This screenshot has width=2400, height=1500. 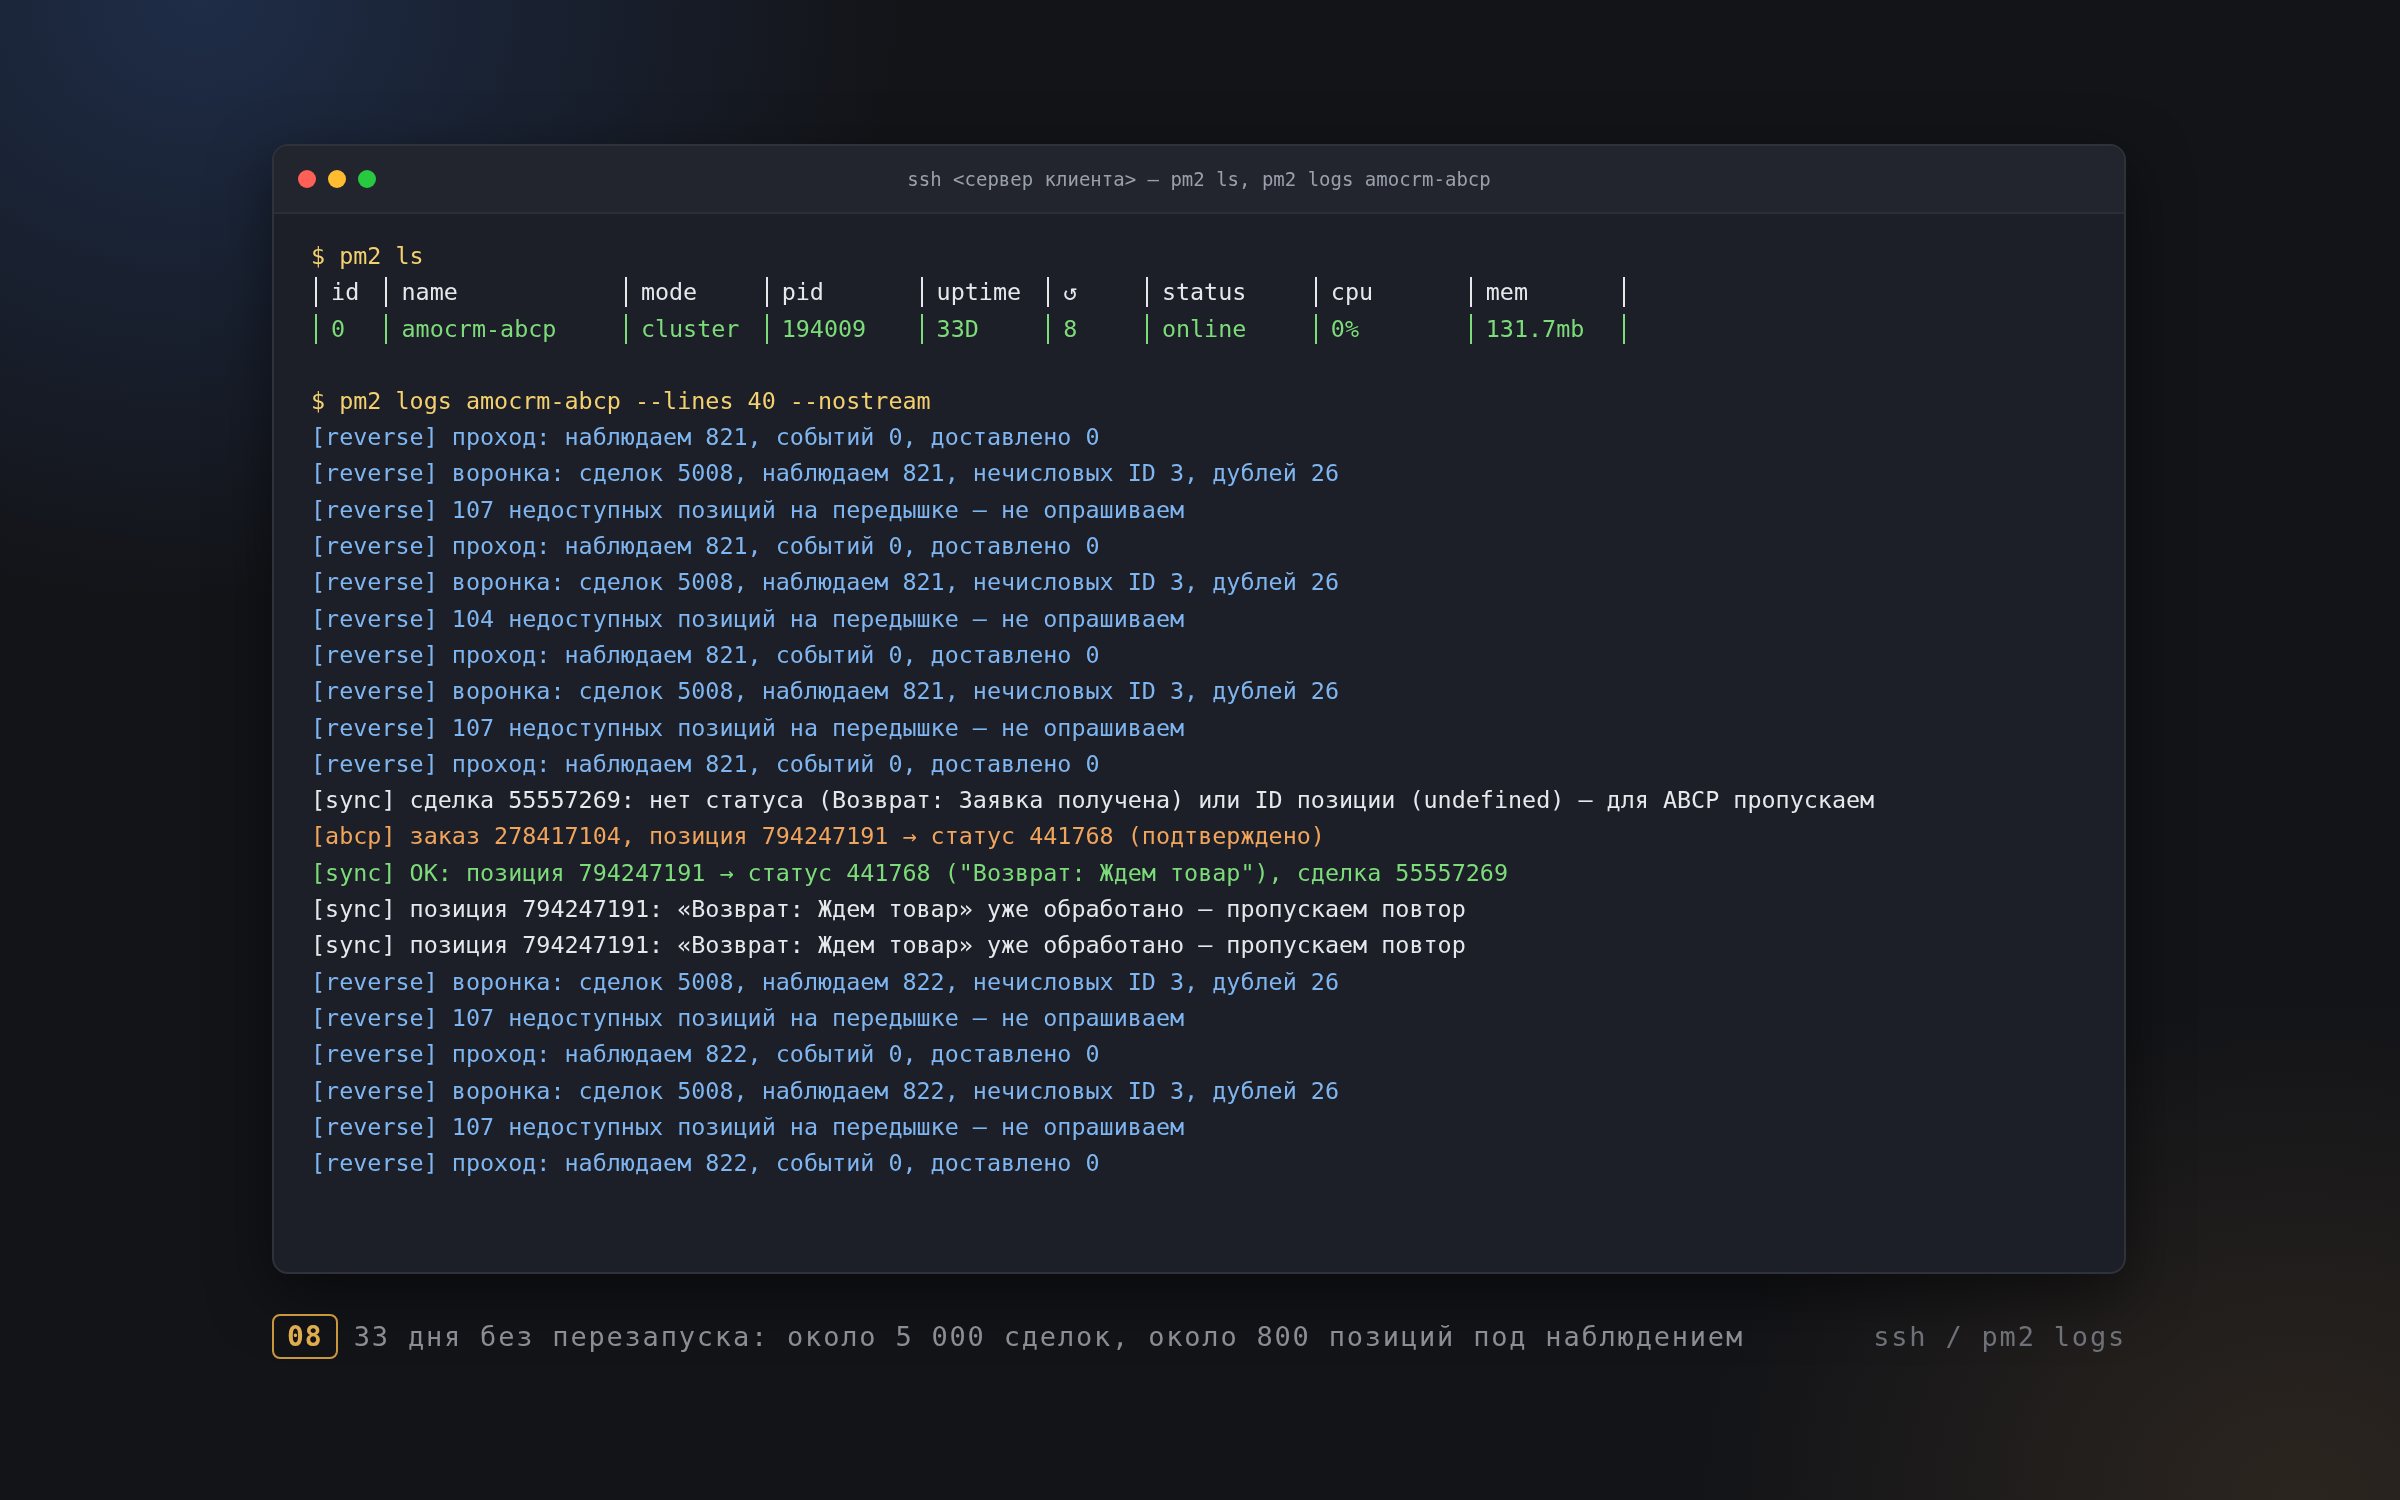 What do you see at coordinates (910, 873) in the screenshot?
I see `log-line: [sync] OK: позиция 794247191 → статус 441768 ("Возврат: Ждем товар"), сделка 55557269` at bounding box center [910, 873].